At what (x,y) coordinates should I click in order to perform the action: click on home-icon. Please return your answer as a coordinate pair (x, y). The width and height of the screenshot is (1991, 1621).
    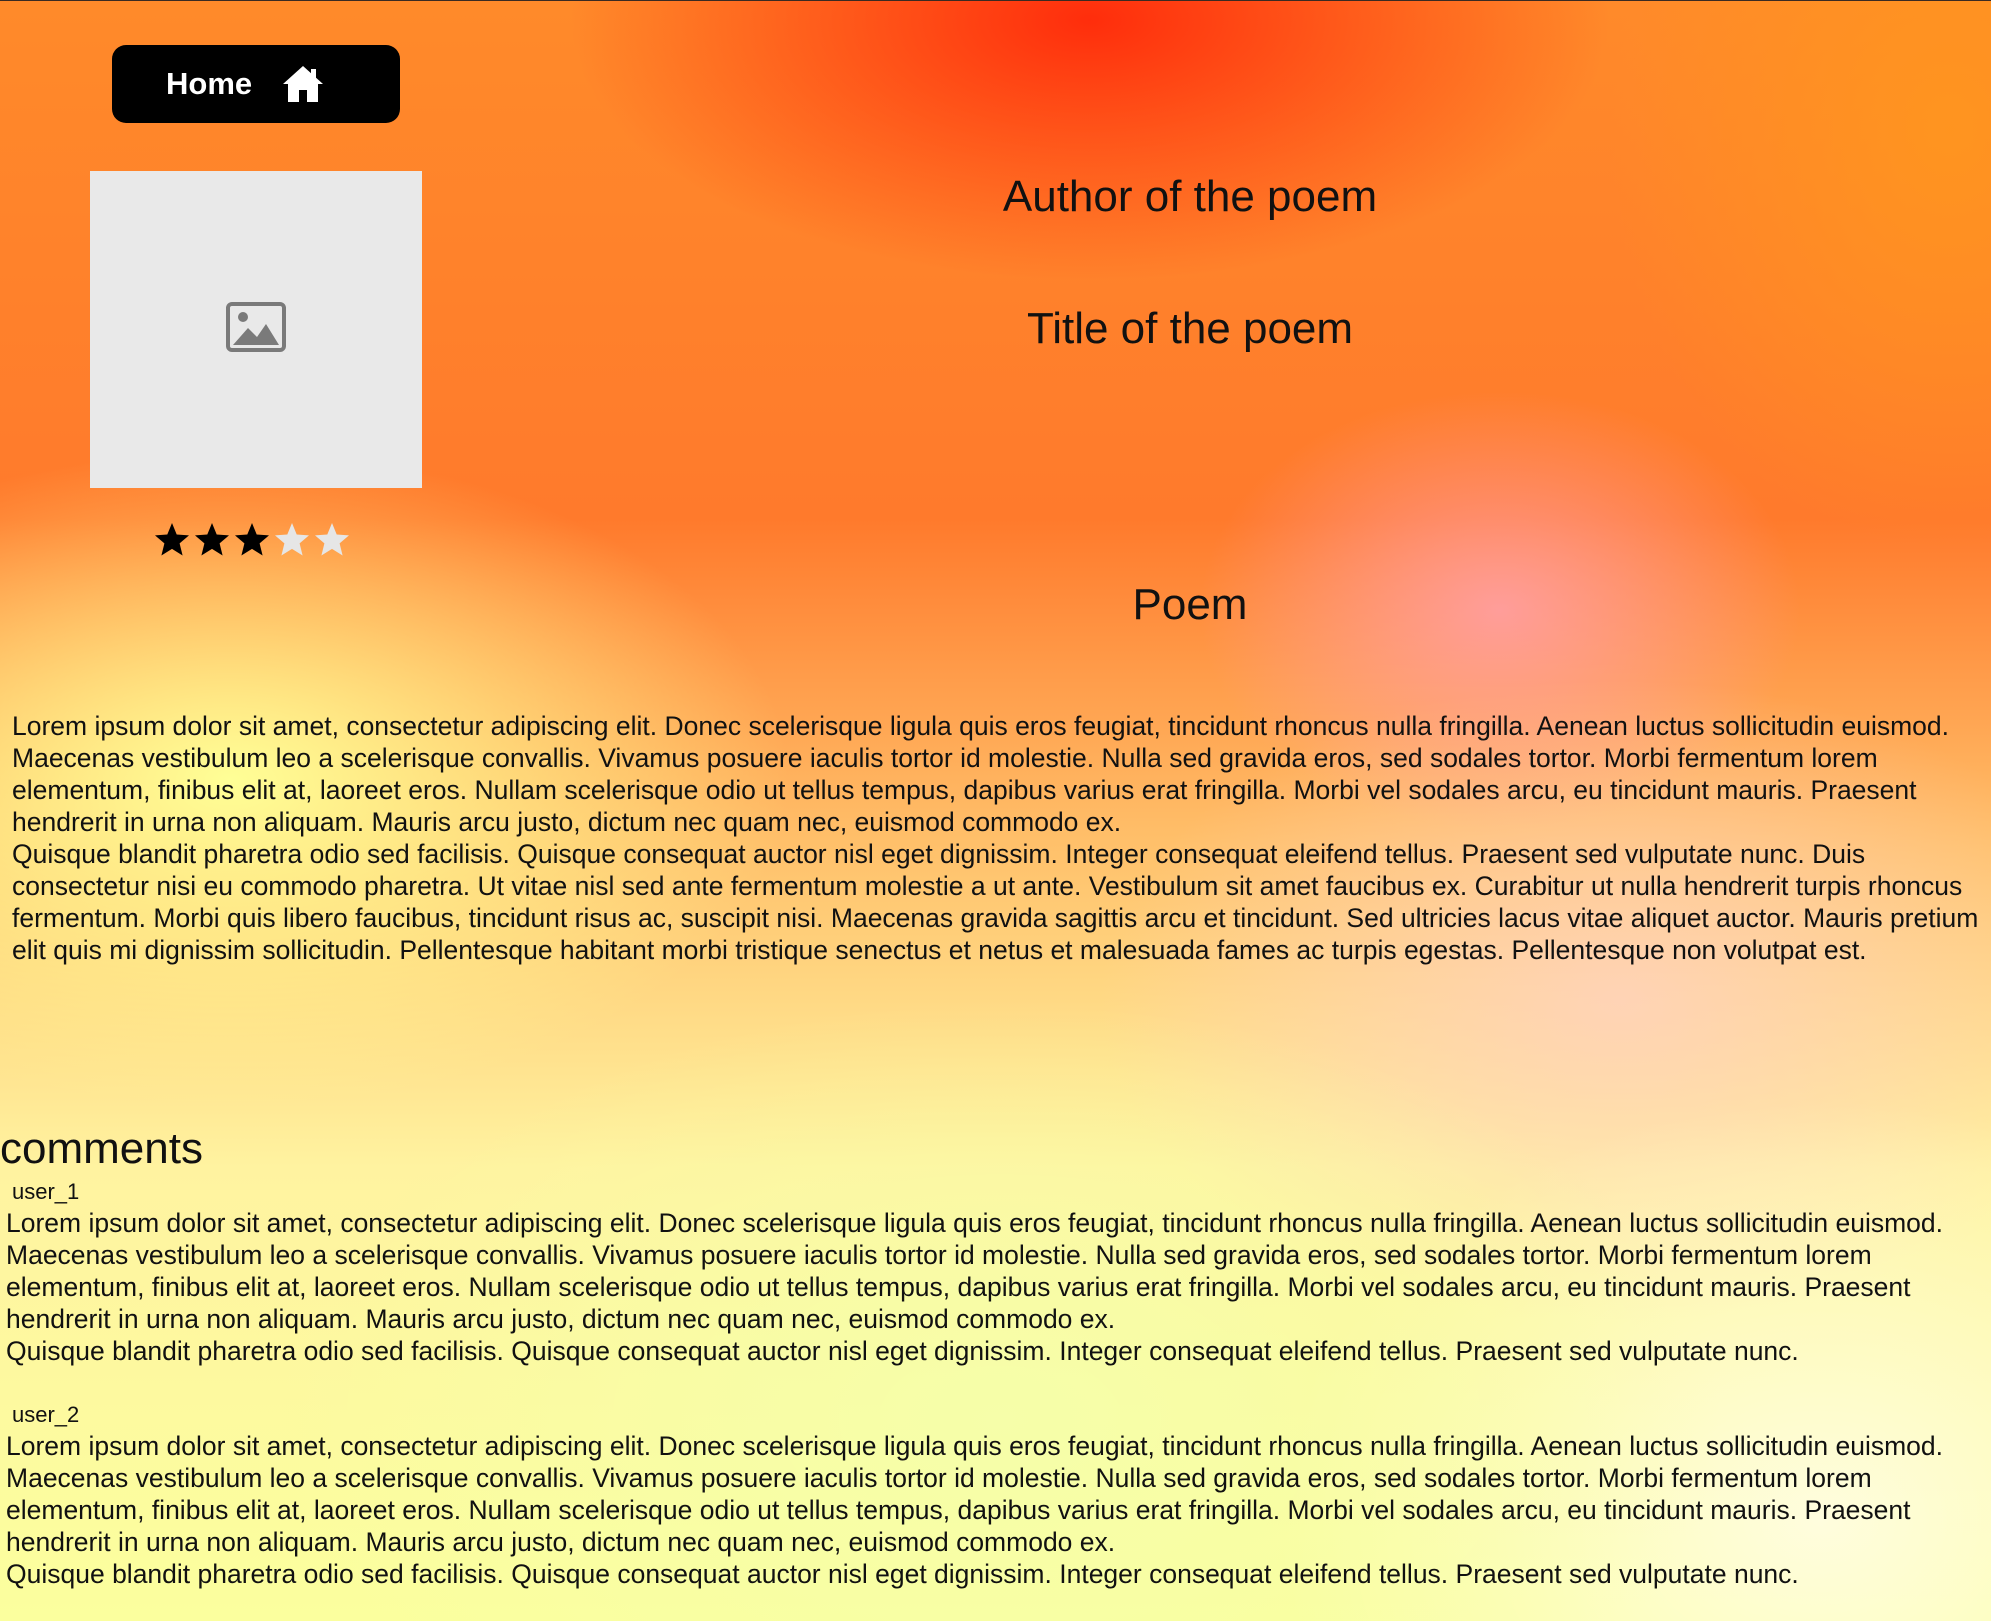
    Looking at the image, I should click on (303, 84).